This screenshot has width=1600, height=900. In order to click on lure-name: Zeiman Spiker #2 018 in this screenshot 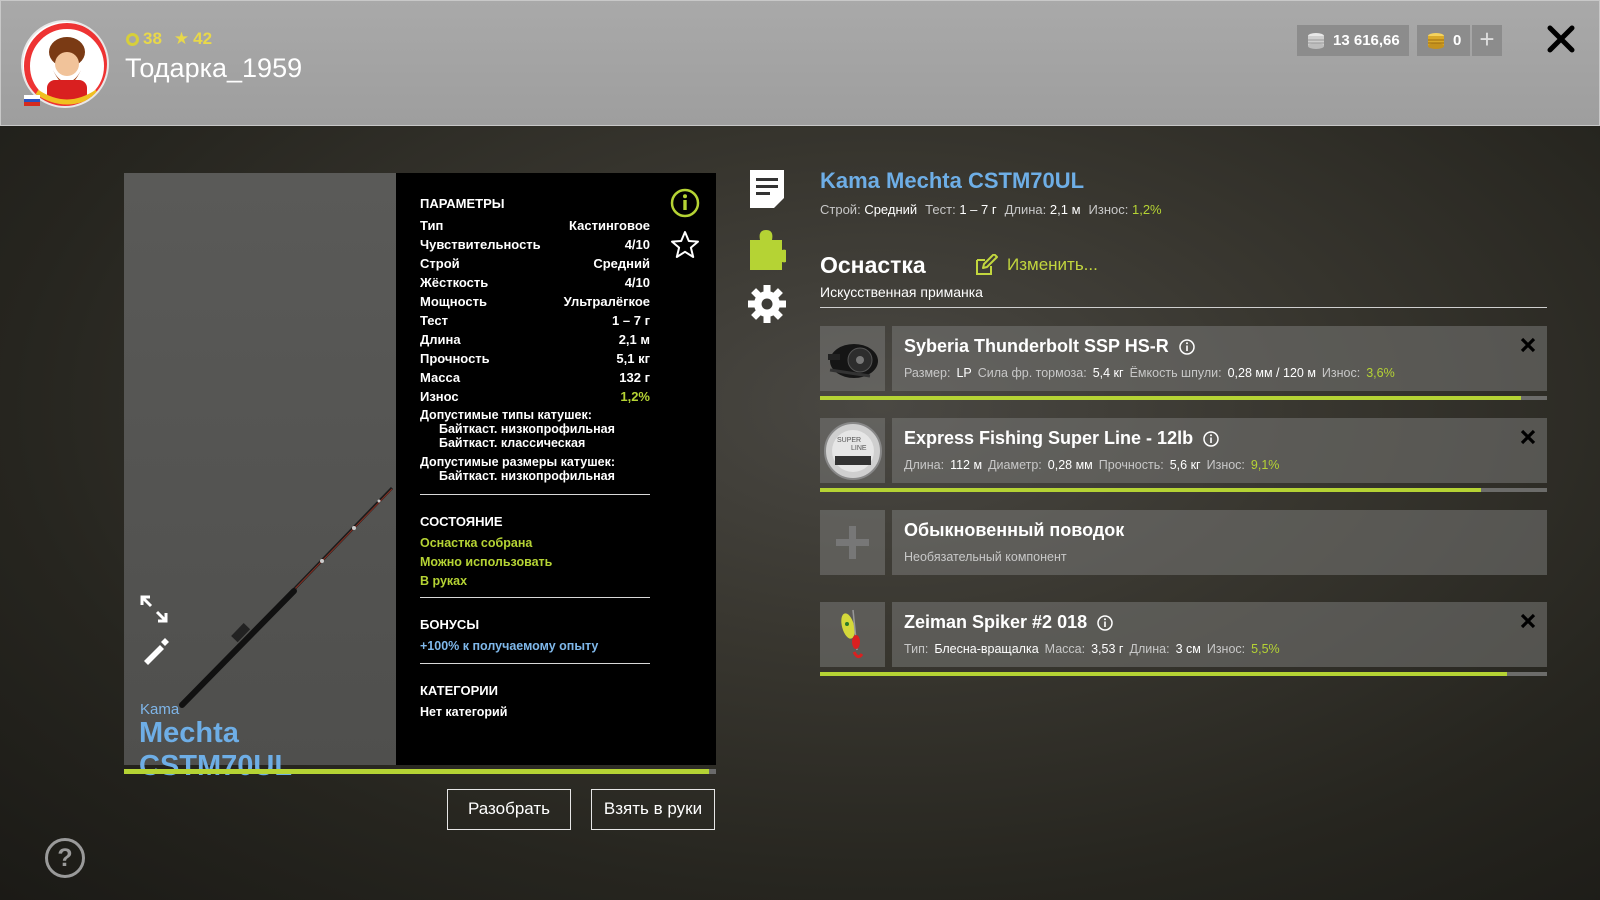, I will do `click(996, 622)`.